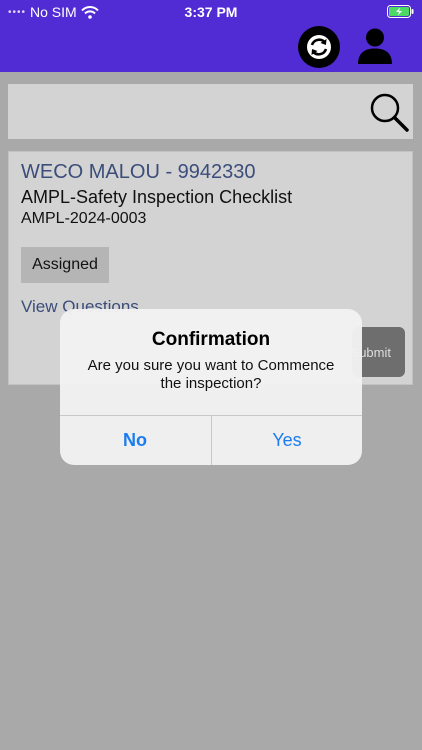 Image resolution: width=422 pixels, height=750 pixels. Describe the element at coordinates (211, 339) in the screenshot. I see `dialog-title: Confirmation` at that location.